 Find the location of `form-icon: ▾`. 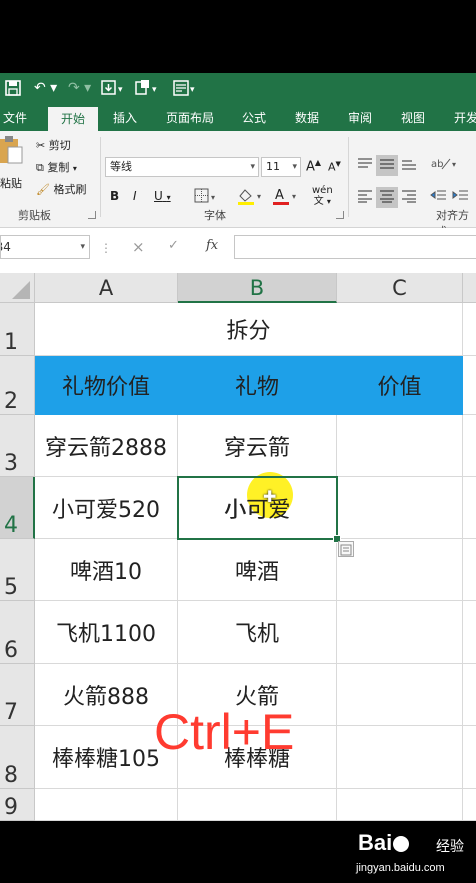

form-icon: ▾ is located at coordinates (185, 88).